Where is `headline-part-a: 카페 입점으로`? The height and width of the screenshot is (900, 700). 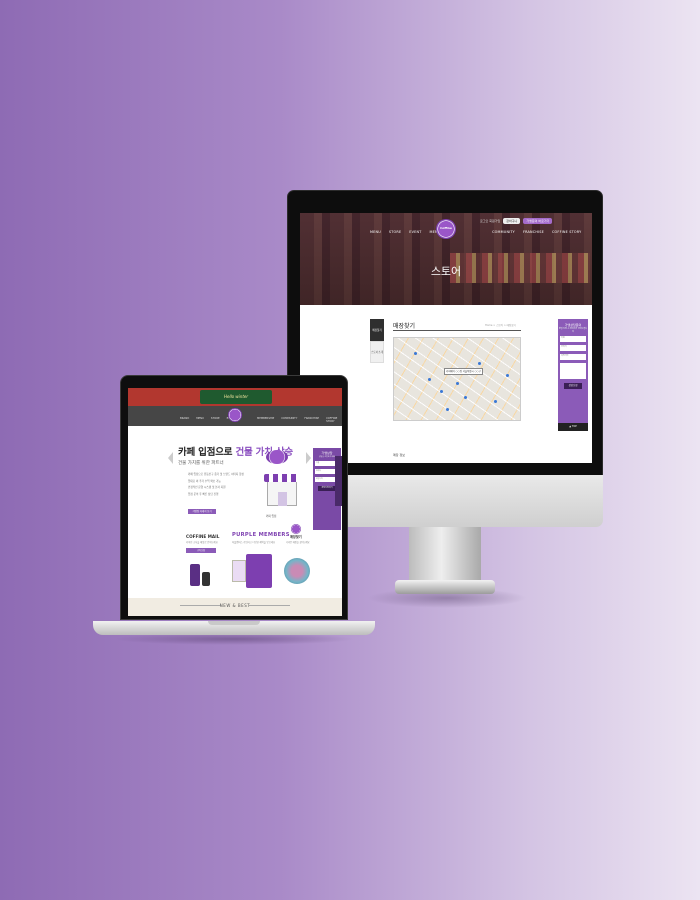 headline-part-a: 카페 입점으로 is located at coordinates (207, 452).